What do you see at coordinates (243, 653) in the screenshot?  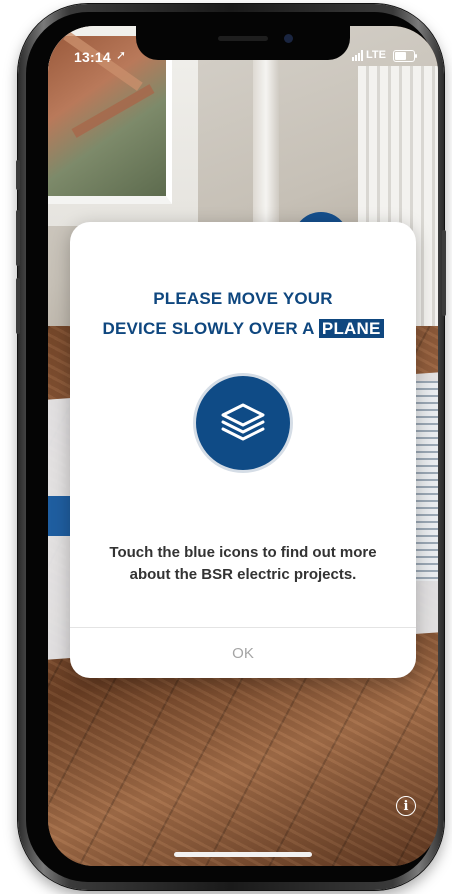 I see `ok-button: OK` at bounding box center [243, 653].